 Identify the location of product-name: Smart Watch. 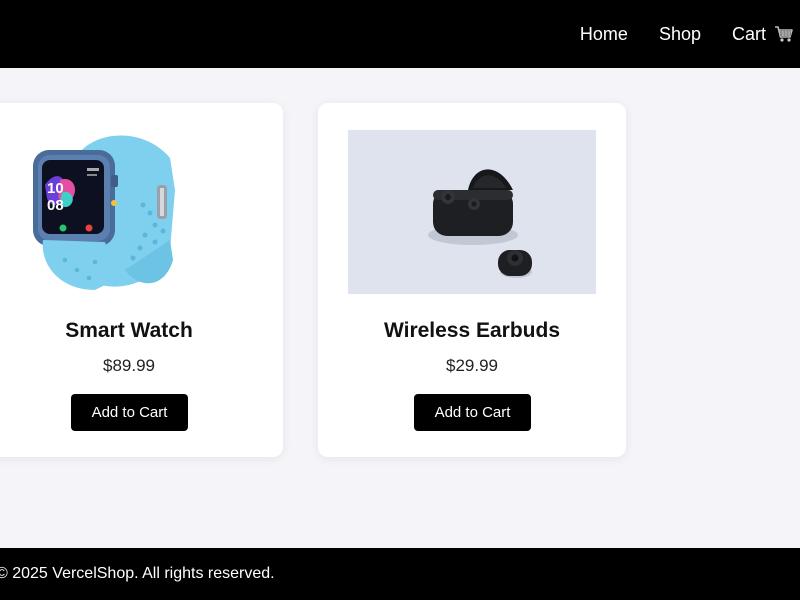
(129, 330).